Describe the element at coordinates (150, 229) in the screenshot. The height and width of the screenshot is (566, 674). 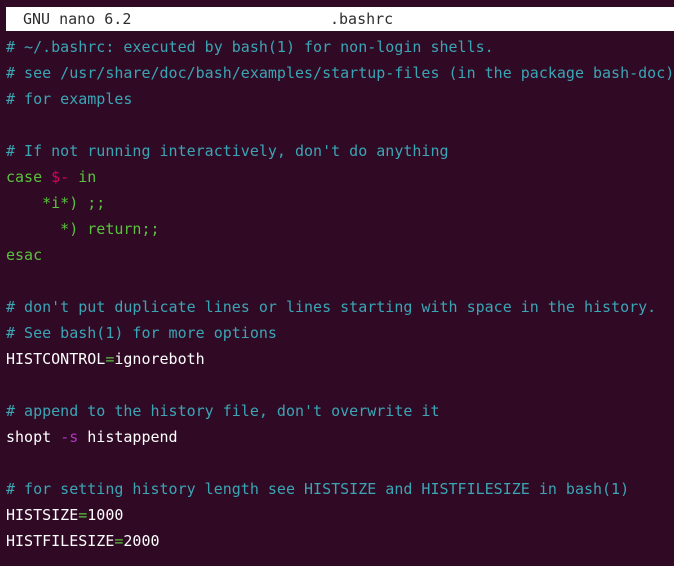
I see `code-token: ;;` at that location.